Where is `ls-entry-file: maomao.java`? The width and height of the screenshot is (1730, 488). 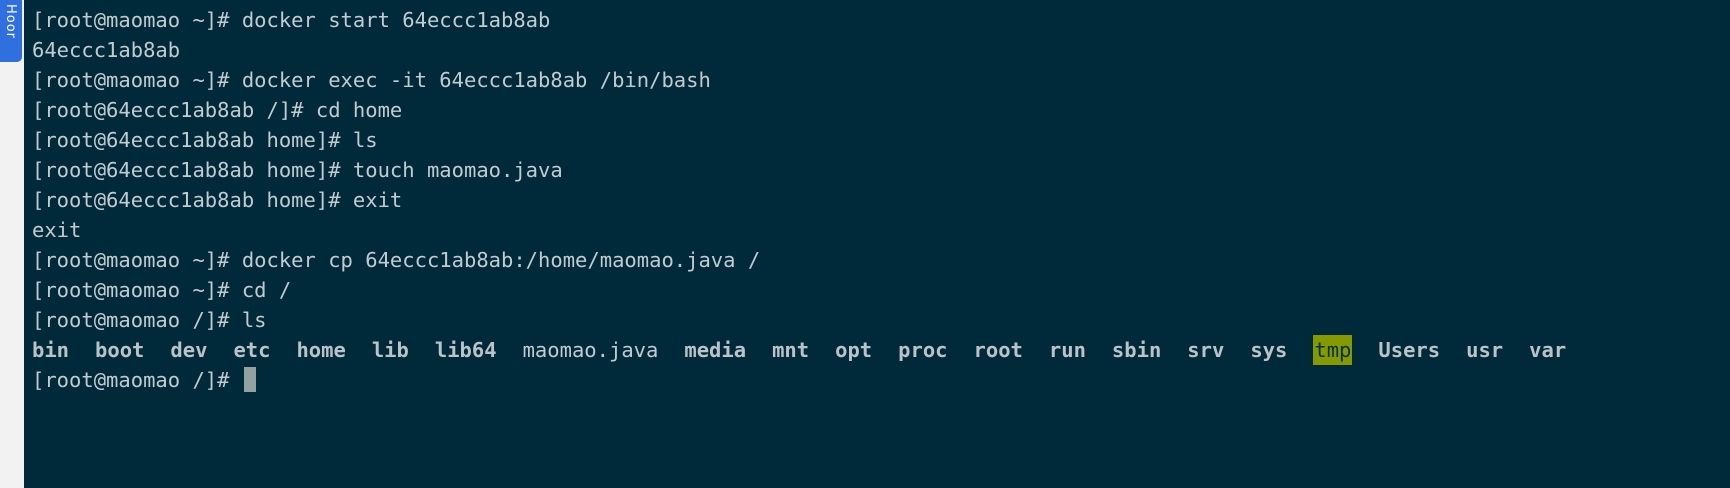 ls-entry-file: maomao.java is located at coordinates (590, 350).